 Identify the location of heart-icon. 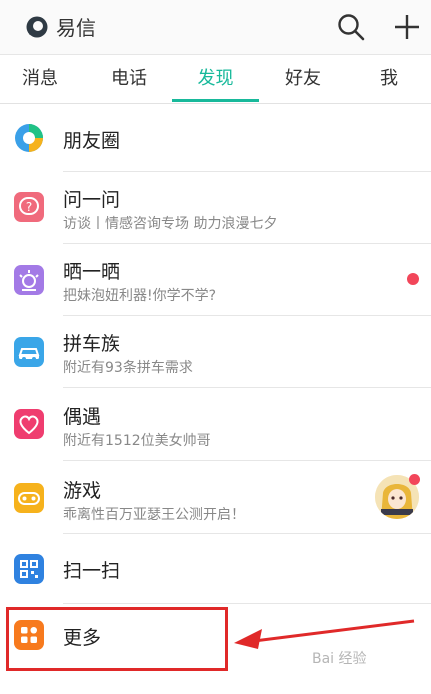
(29, 424).